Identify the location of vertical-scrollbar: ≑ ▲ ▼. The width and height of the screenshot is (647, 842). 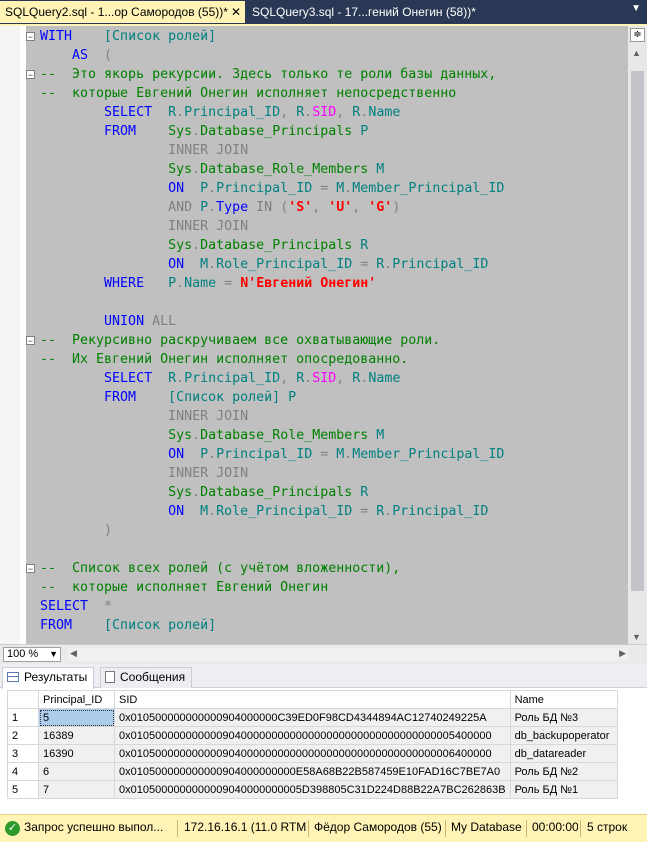
(637, 336).